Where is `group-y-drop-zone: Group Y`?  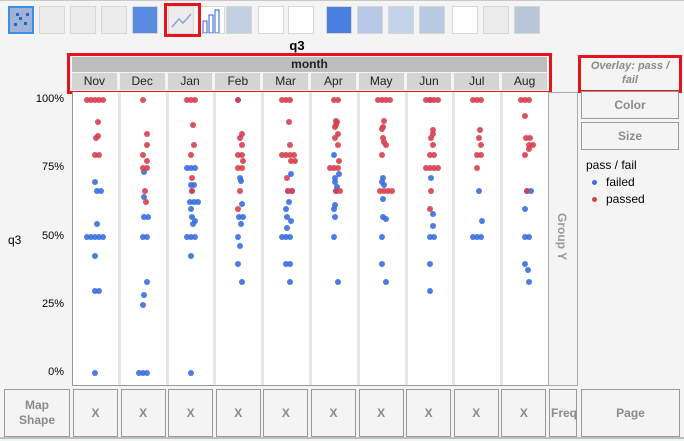 group-y-drop-zone: Group Y is located at coordinates (563, 239).